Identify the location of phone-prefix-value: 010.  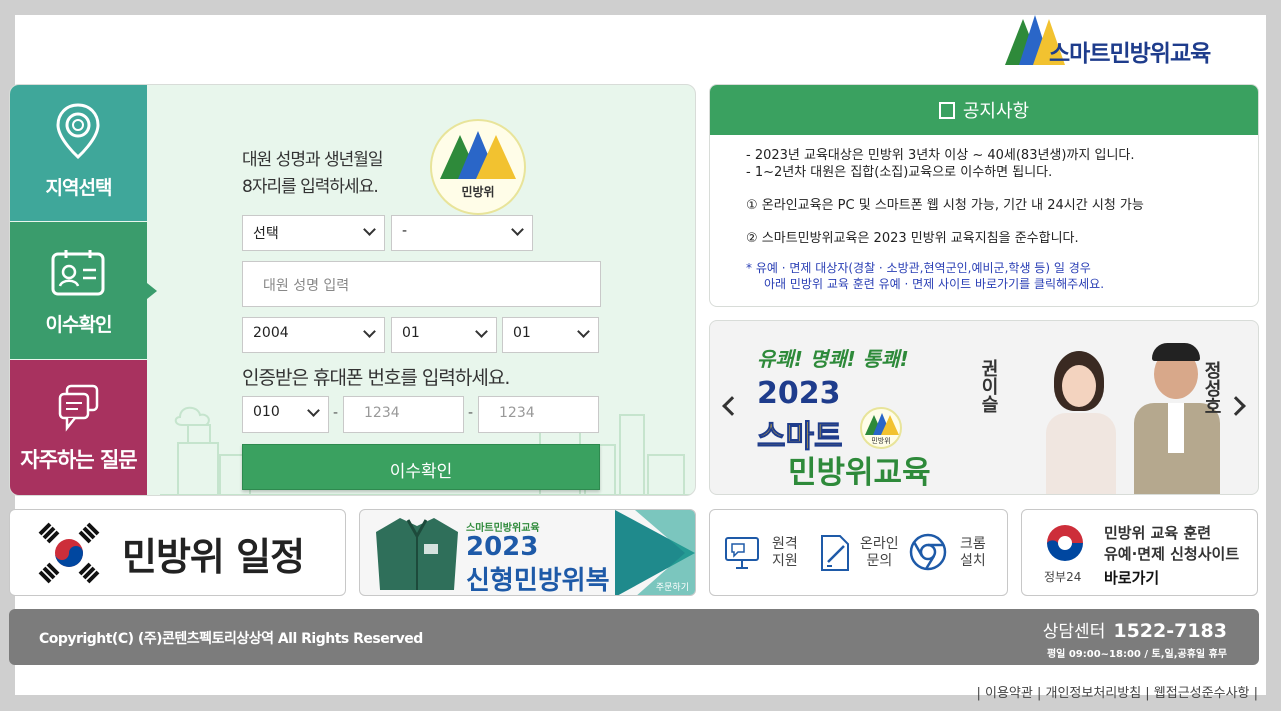
(266, 412).